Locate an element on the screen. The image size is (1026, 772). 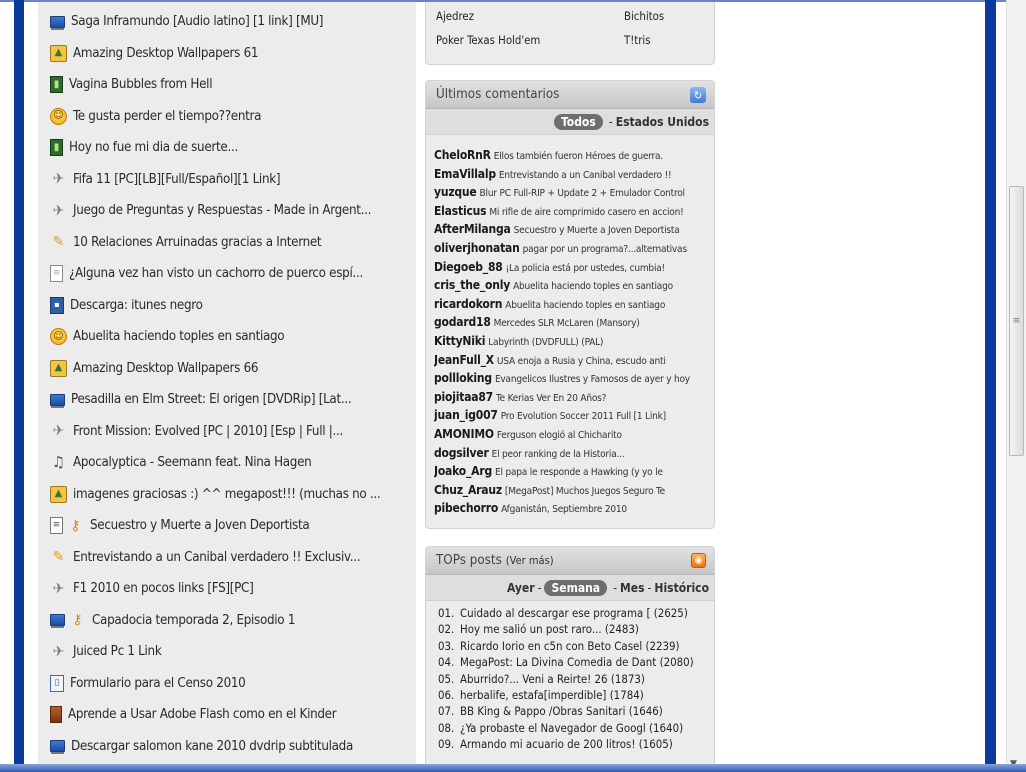
rss-icon: ◉ is located at coordinates (698, 560).